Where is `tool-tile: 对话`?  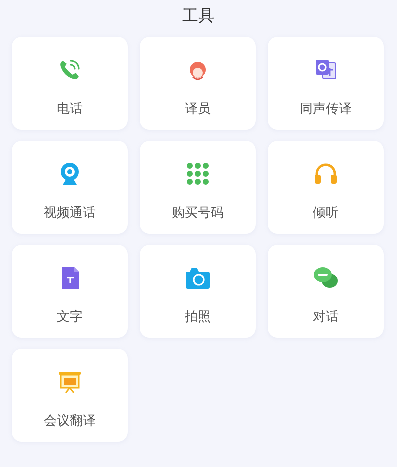 tool-tile: 对话 is located at coordinates (326, 291).